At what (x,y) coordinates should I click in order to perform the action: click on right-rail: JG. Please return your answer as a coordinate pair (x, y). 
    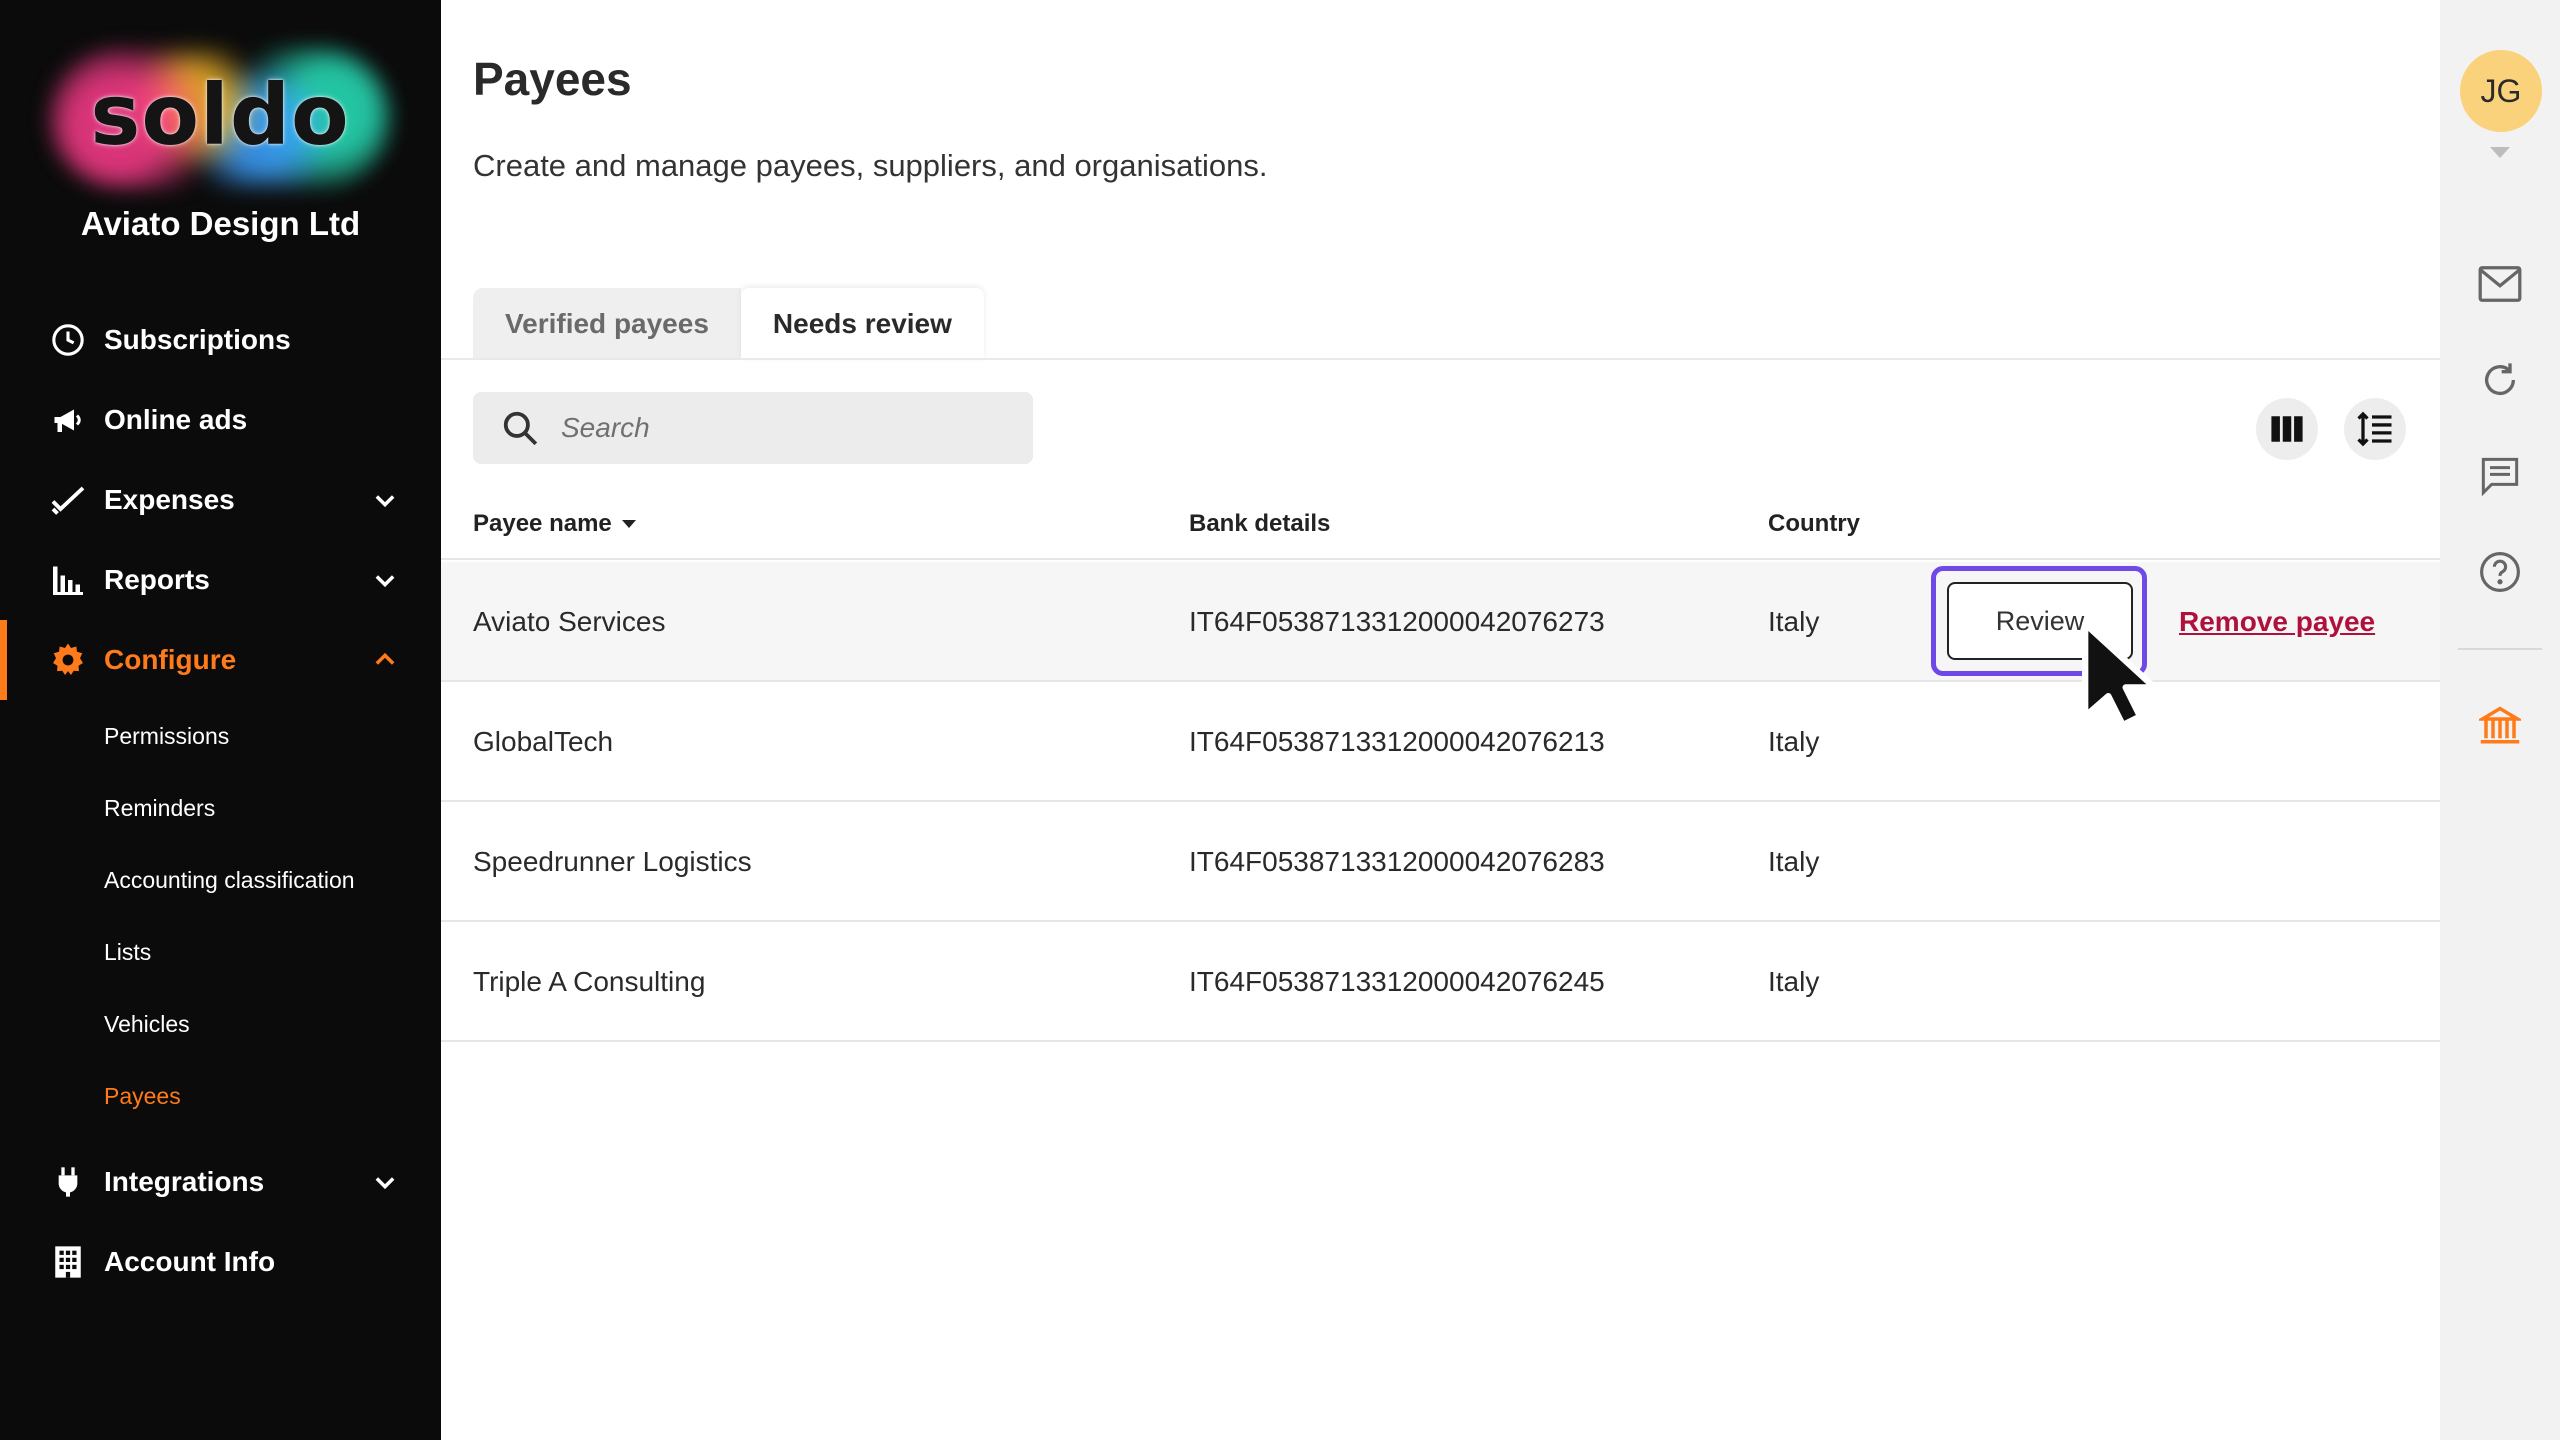
    Looking at the image, I should click on (2500, 720).